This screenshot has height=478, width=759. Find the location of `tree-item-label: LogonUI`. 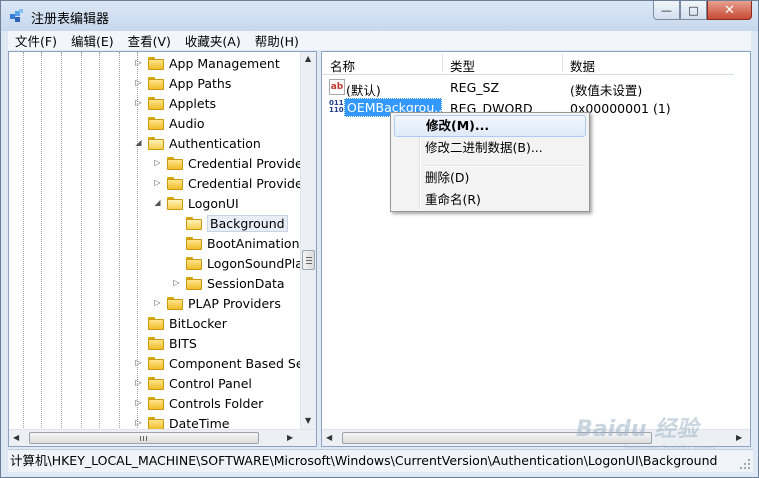

tree-item-label: LogonUI is located at coordinates (213, 203).